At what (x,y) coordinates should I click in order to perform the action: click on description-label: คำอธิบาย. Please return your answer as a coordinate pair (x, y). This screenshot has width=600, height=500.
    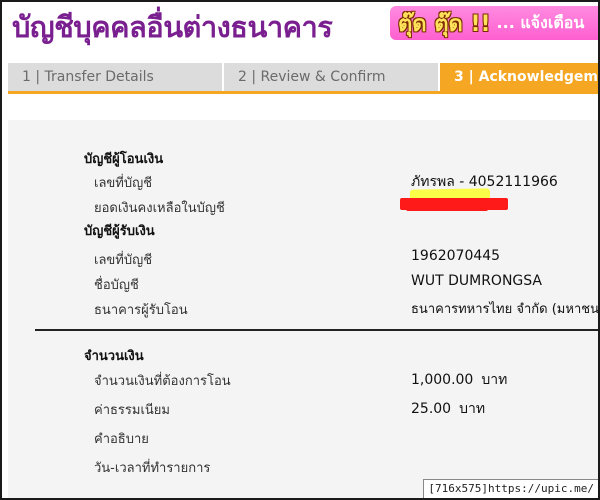
    Looking at the image, I should click on (121, 439).